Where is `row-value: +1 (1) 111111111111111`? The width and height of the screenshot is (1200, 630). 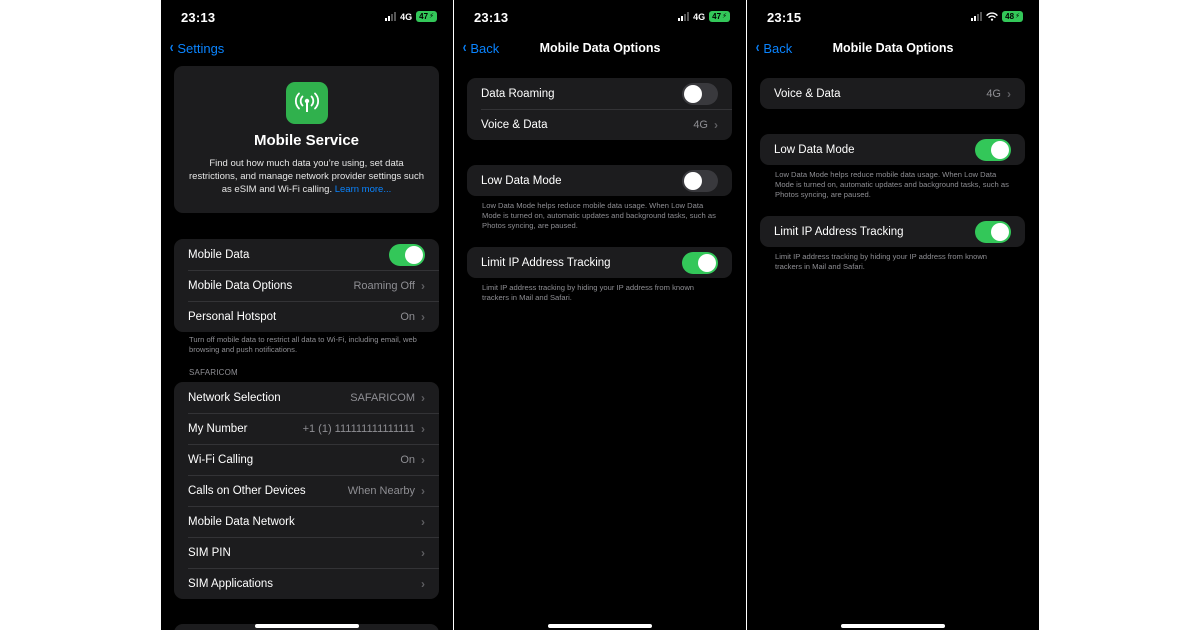
row-value: +1 (1) 111111111111111 is located at coordinates (358, 428).